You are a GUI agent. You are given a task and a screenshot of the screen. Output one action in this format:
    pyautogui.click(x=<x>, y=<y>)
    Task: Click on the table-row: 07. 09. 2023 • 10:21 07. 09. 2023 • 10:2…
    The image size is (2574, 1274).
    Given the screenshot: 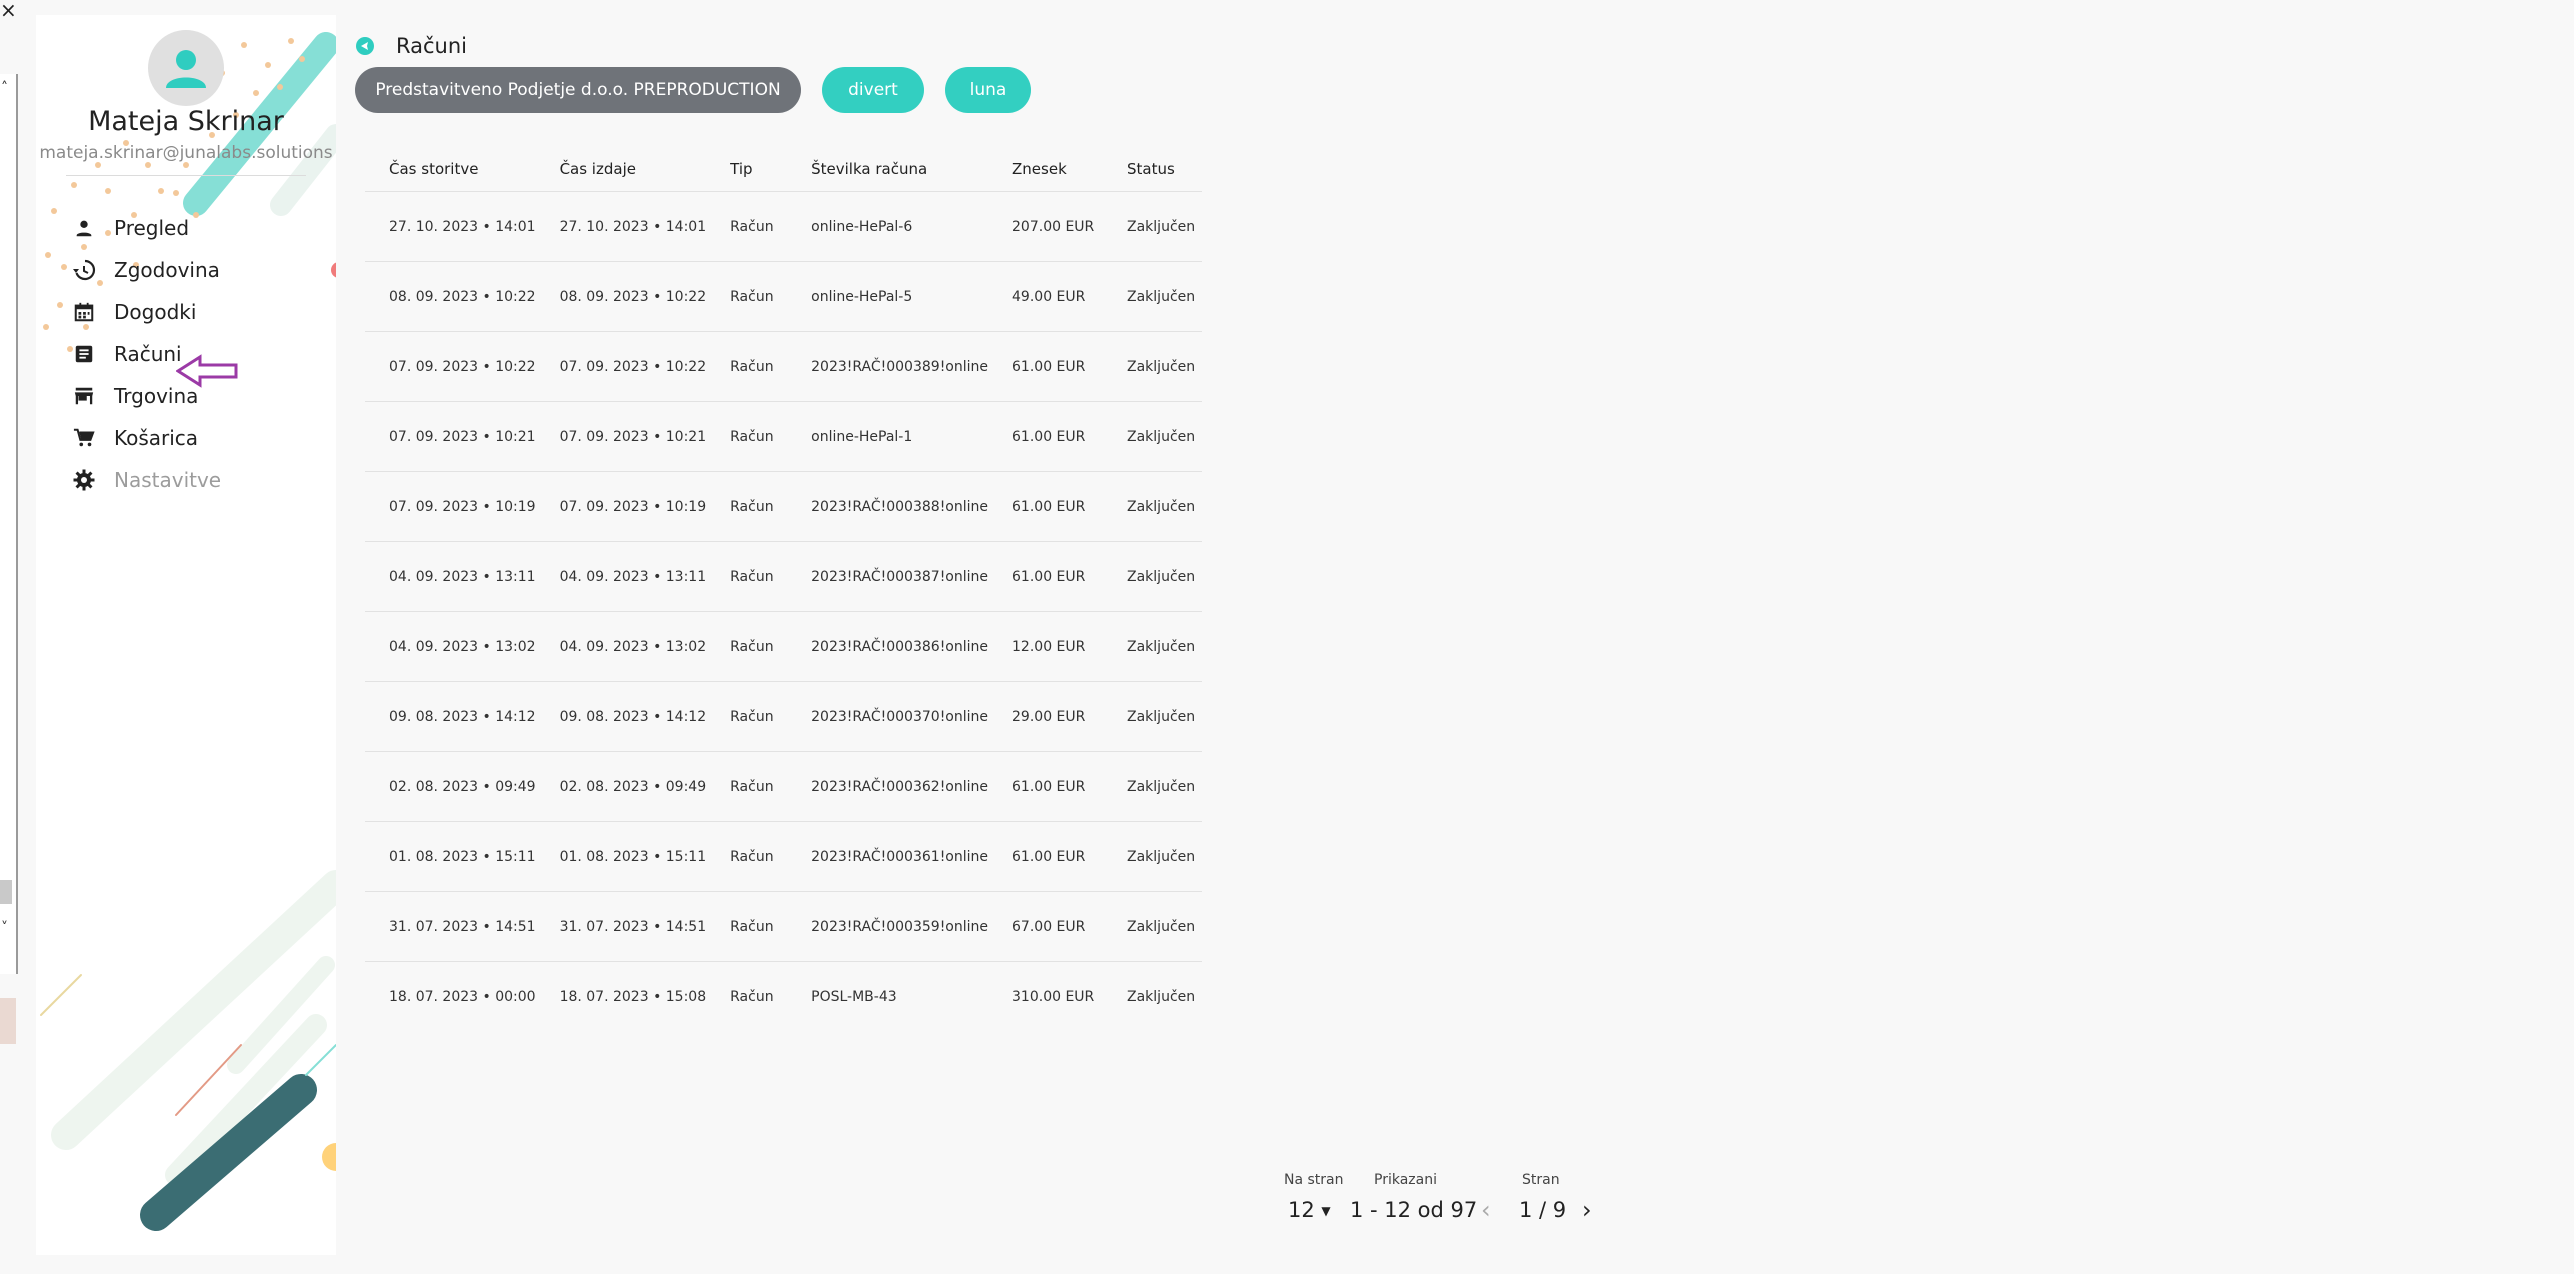 What is the action you would take?
    pyautogui.click(x=783, y=436)
    